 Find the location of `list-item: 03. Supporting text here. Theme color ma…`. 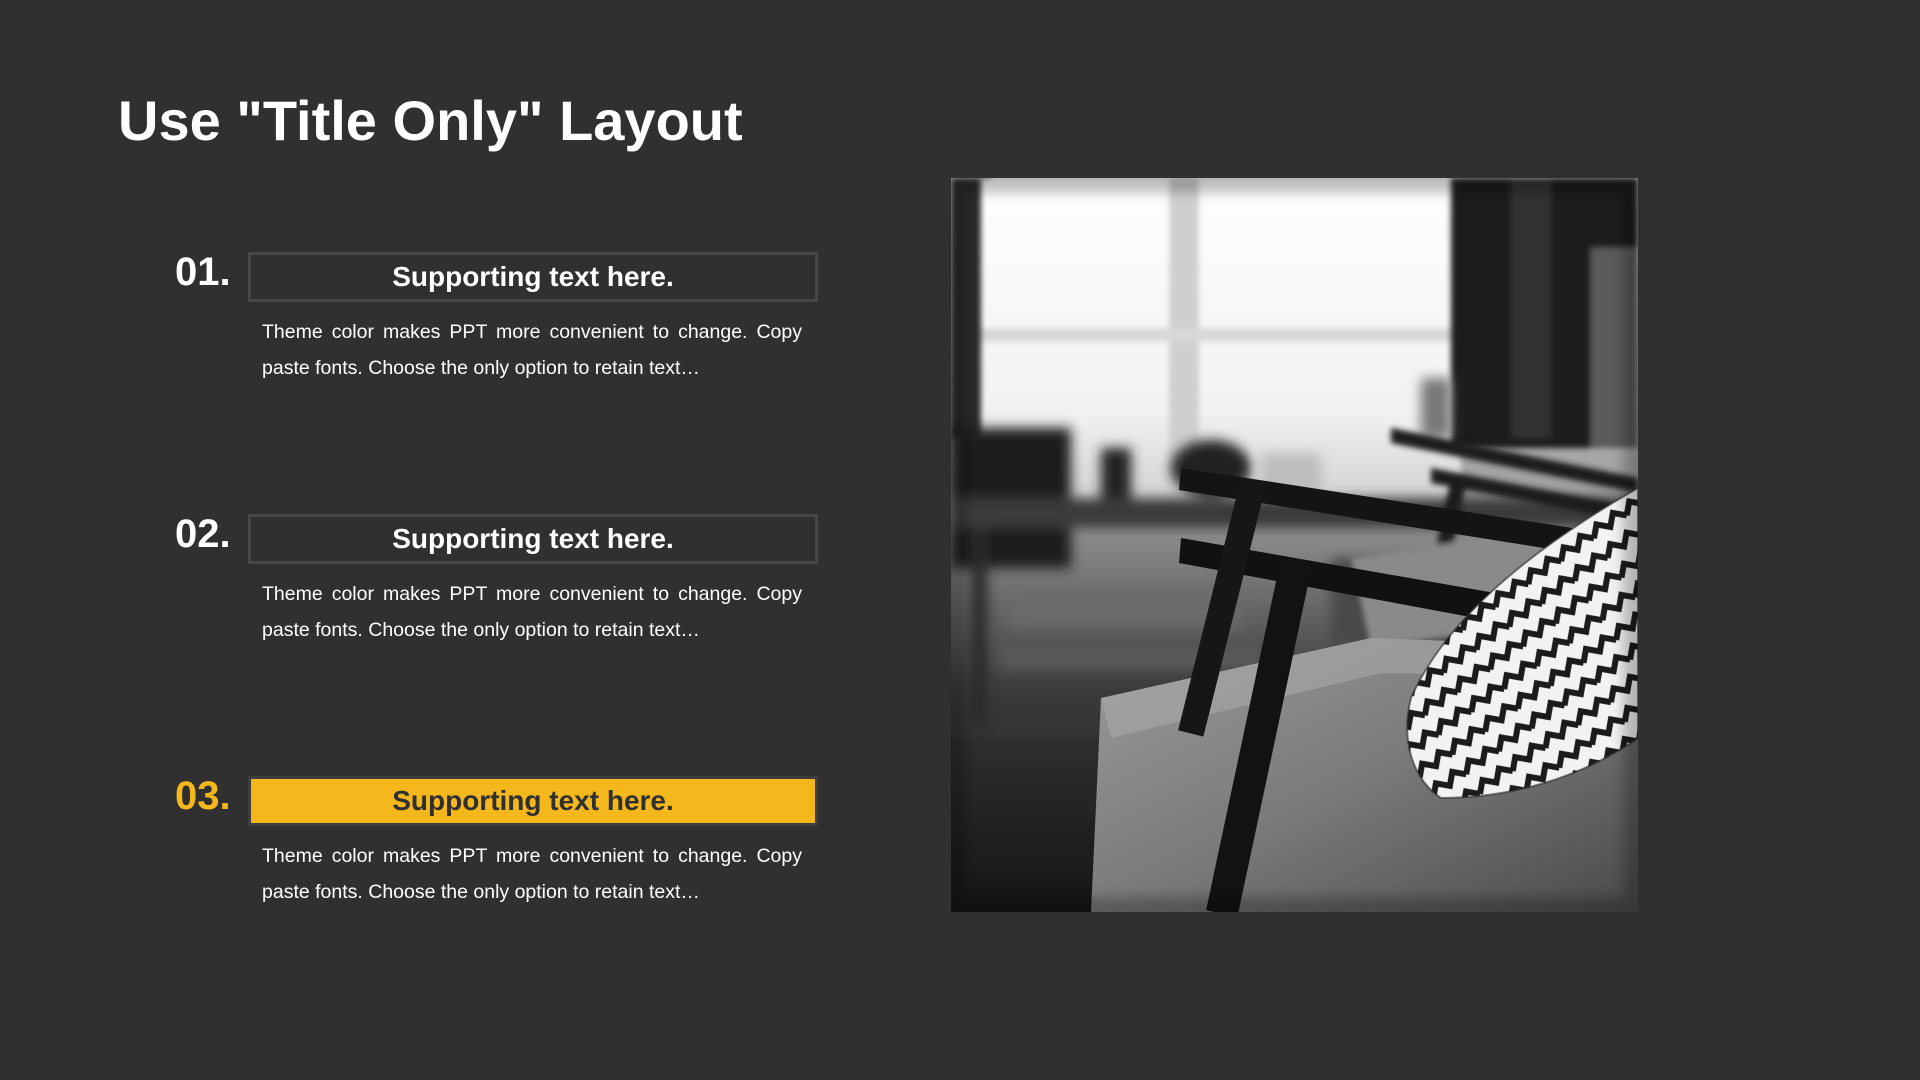

list-item: 03. Supporting text here. Theme color ma… is located at coordinates (500, 862).